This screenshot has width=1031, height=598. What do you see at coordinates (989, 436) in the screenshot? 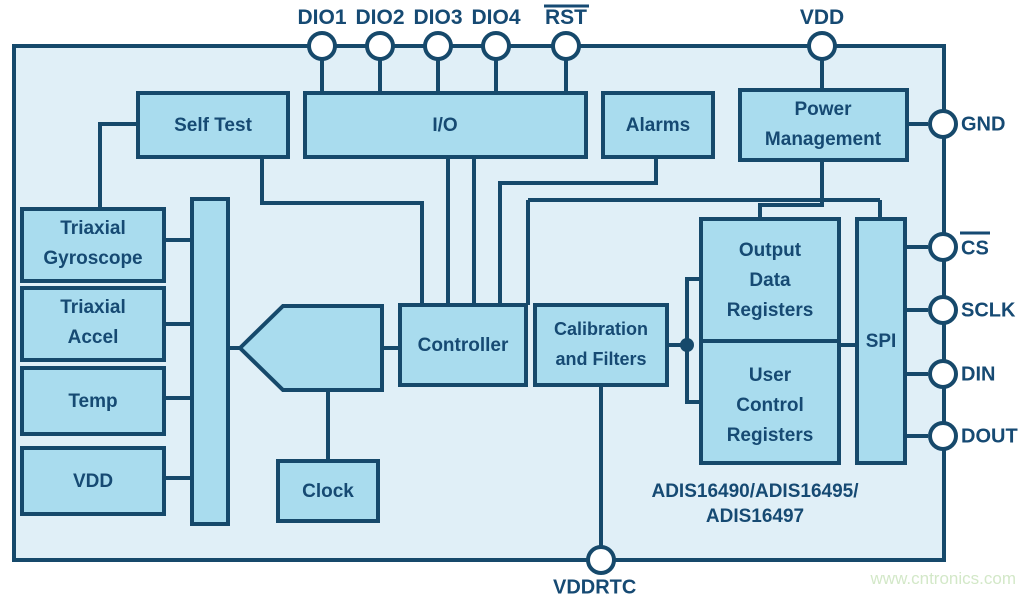
I see `pin-label-dout: DOUT` at bounding box center [989, 436].